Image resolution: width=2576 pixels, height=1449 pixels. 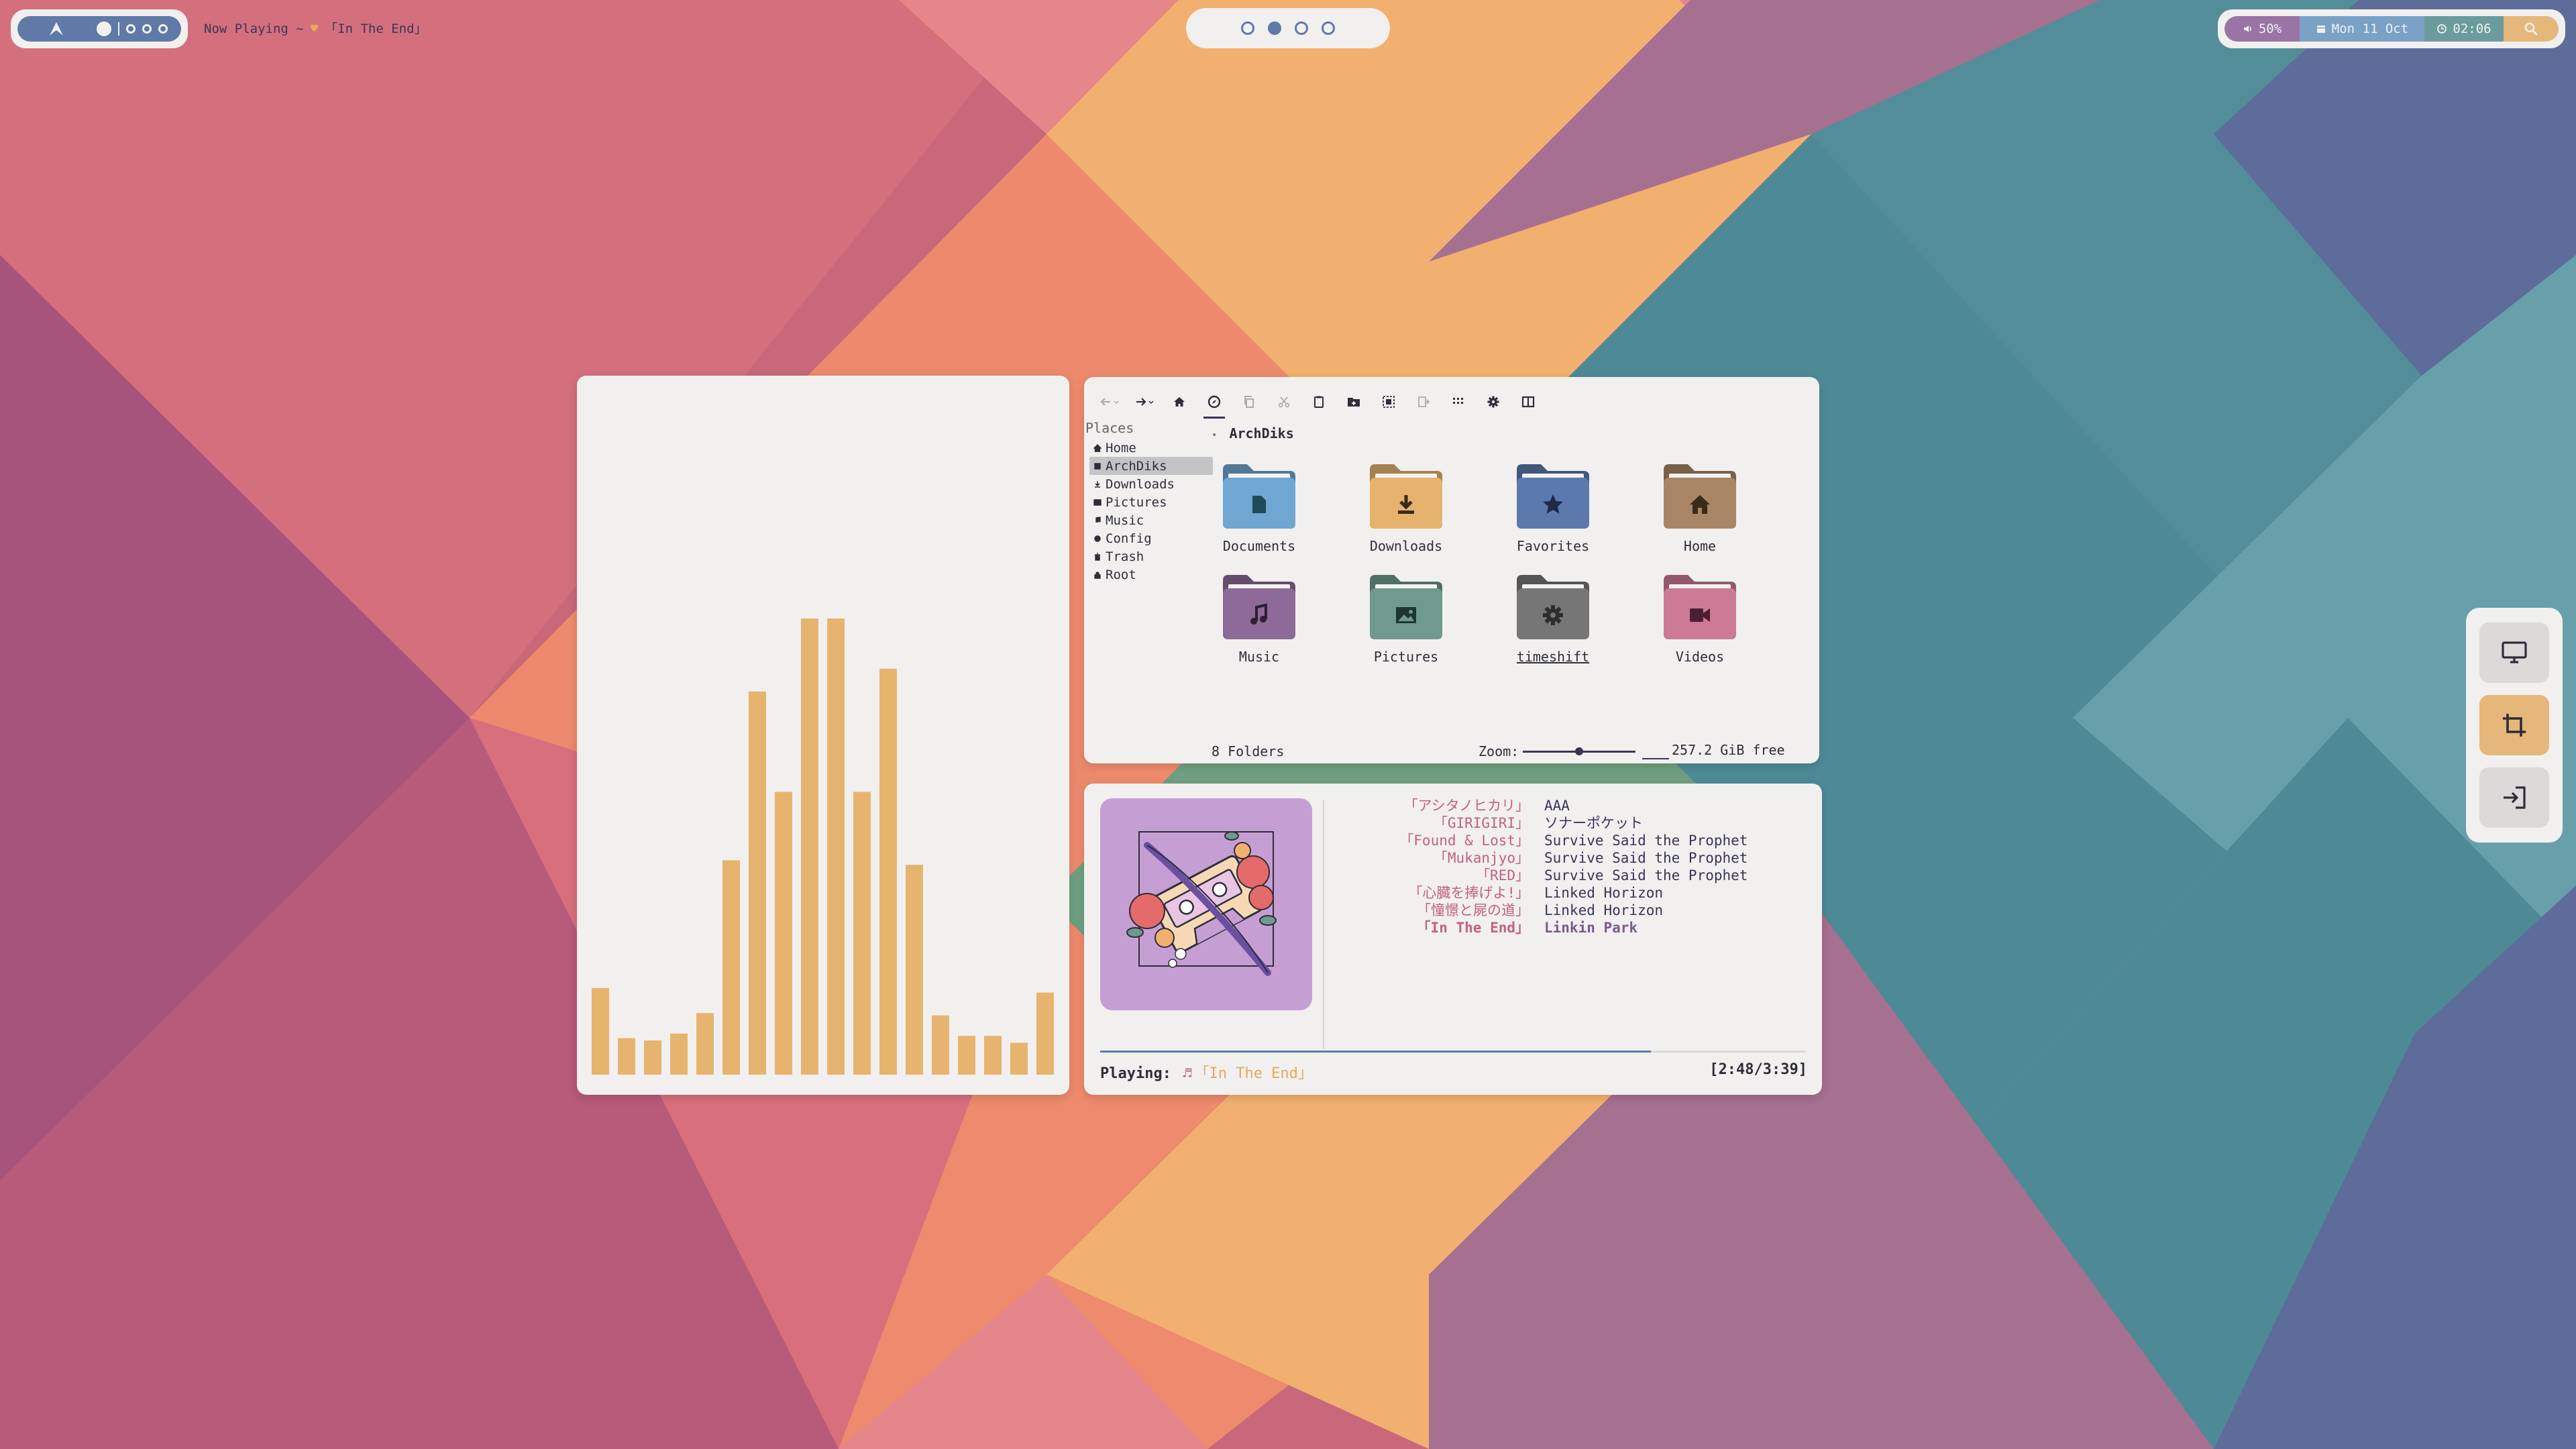 I want to click on folder-home: Home, so click(x=1700, y=507).